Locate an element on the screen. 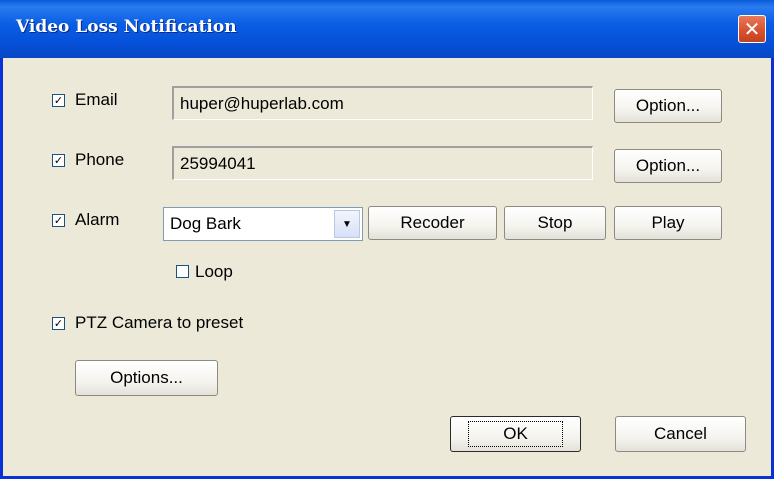 This screenshot has height=479, width=774. cancel-button: Cancel is located at coordinates (680, 434).